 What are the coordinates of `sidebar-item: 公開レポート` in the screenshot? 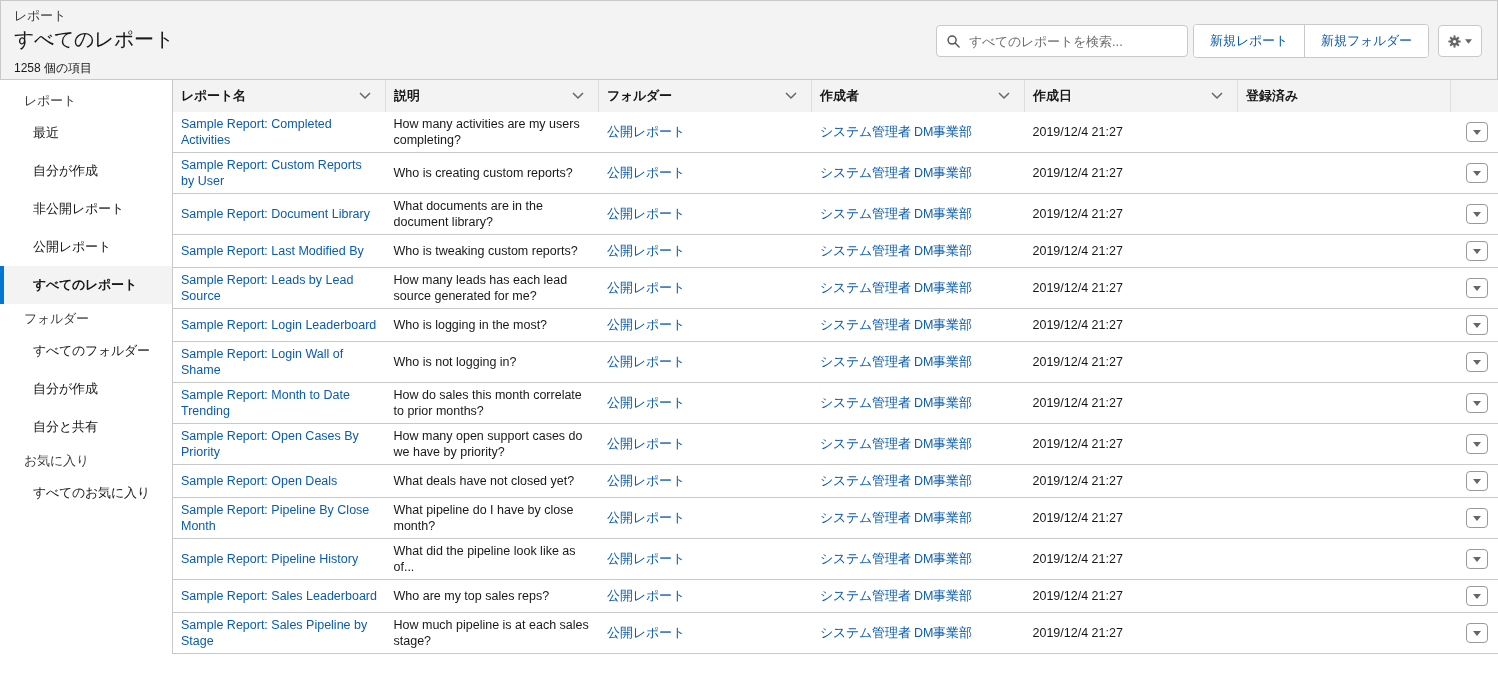 It's located at (86, 247).